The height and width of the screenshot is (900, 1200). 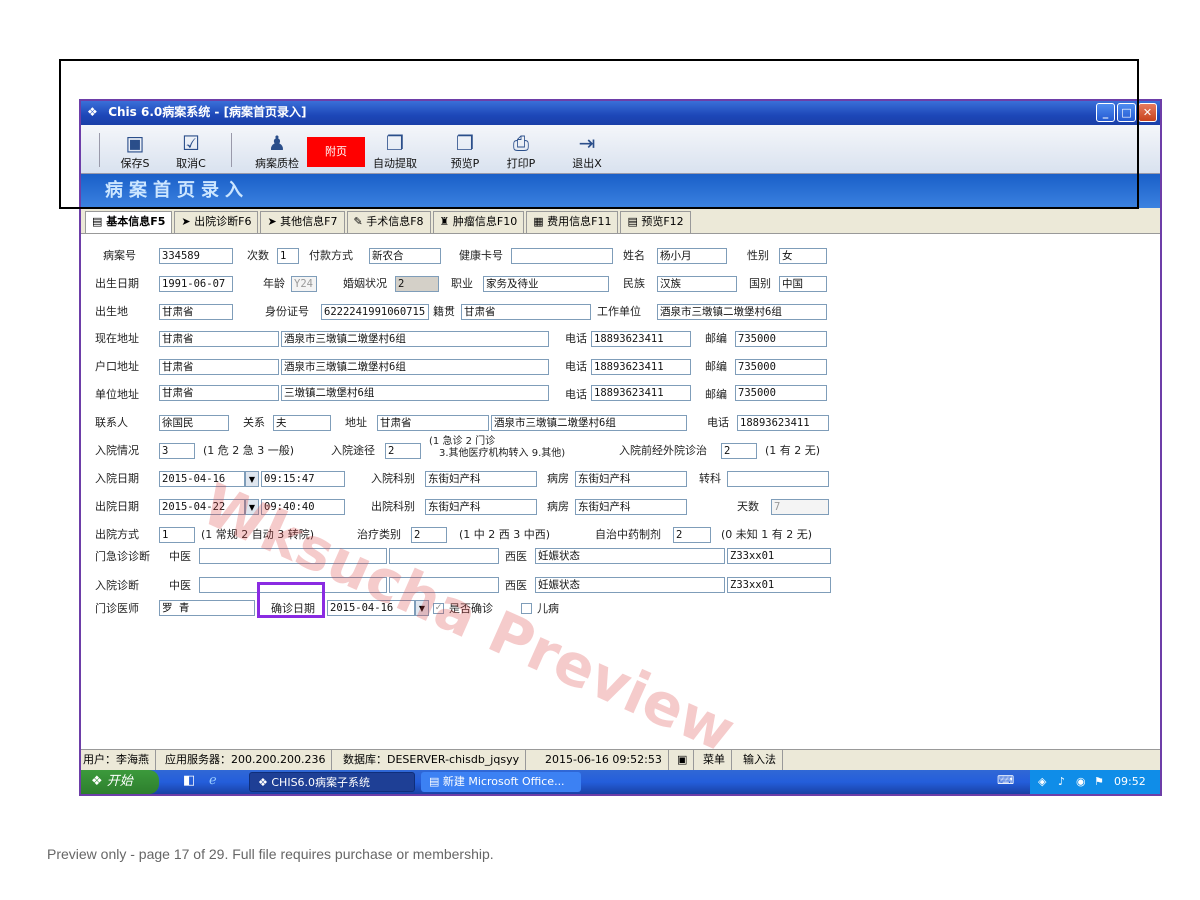 What do you see at coordinates (1061, 782) in the screenshot?
I see `sound-icon: ♪` at bounding box center [1061, 782].